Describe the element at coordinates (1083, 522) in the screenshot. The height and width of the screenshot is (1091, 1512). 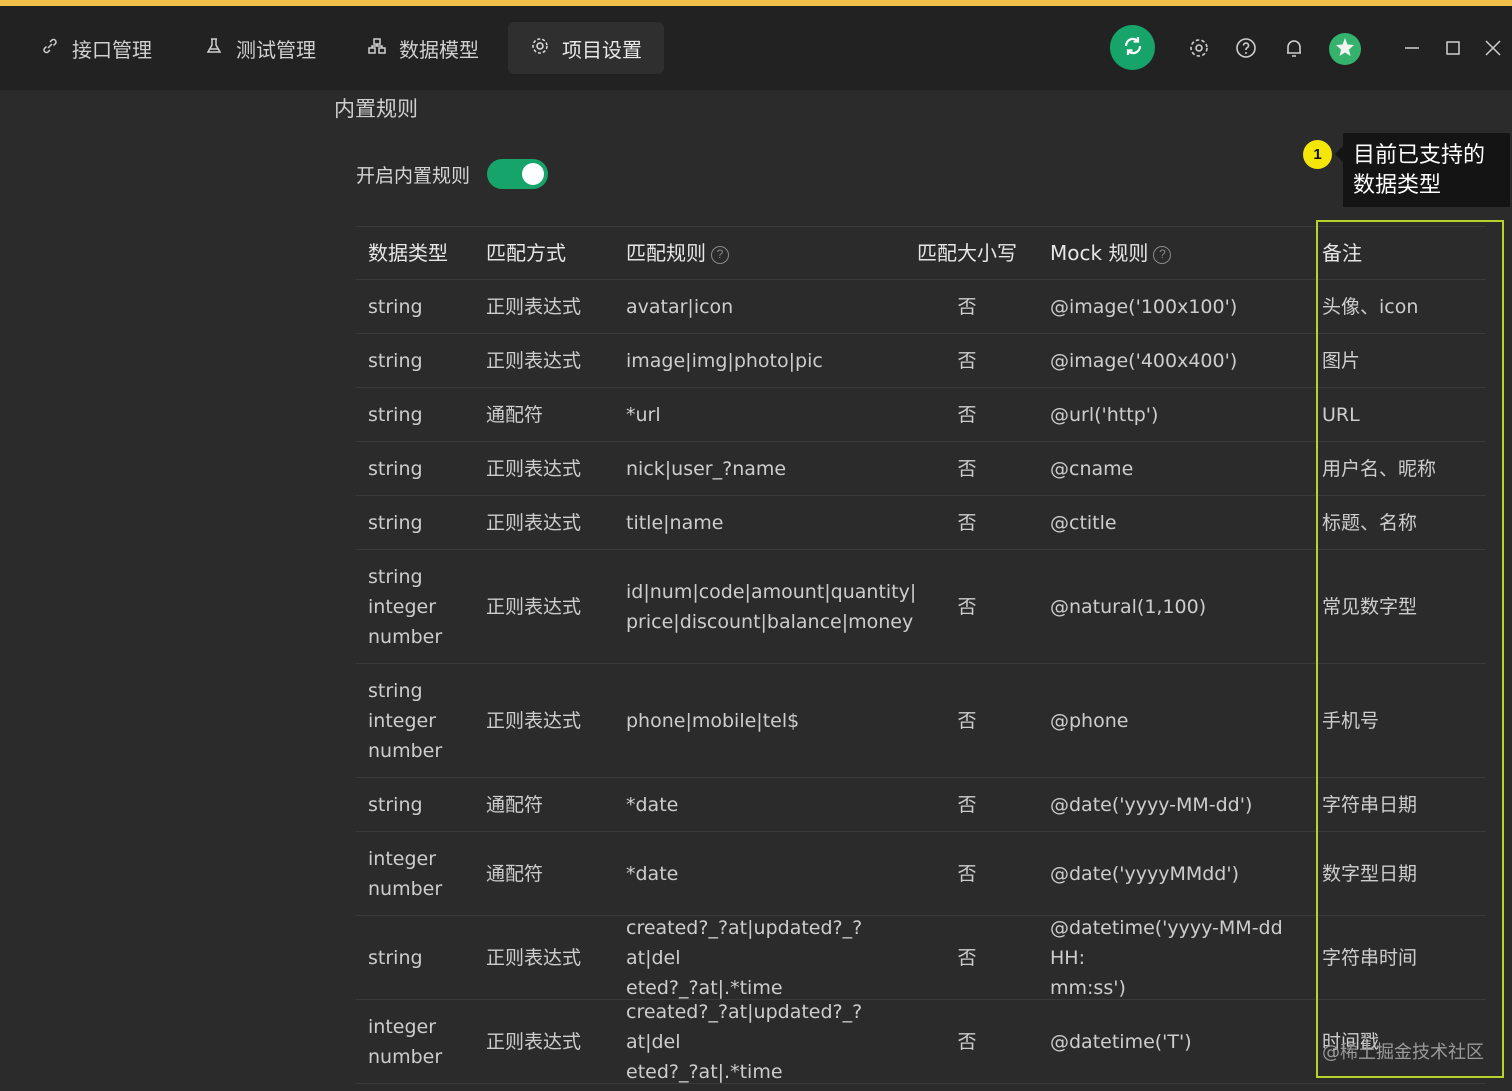
I see `cell-mock-rule: @ctitle` at that location.